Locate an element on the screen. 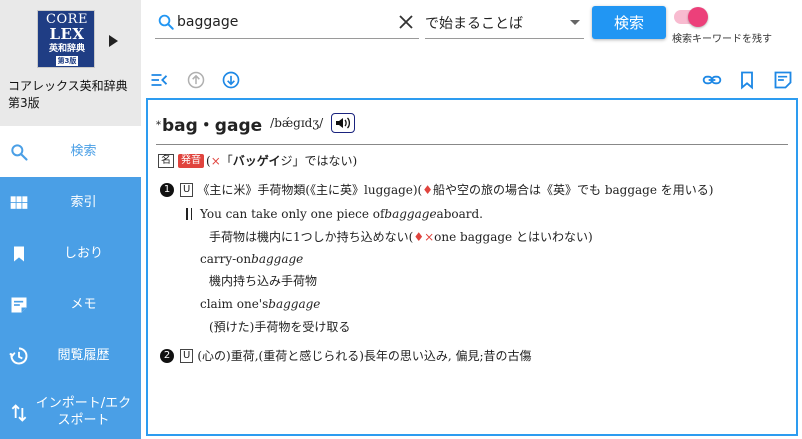 The image size is (802, 439). headword-line: * bag・gage /bǽgɪdʒ/ is located at coordinates (256, 123).